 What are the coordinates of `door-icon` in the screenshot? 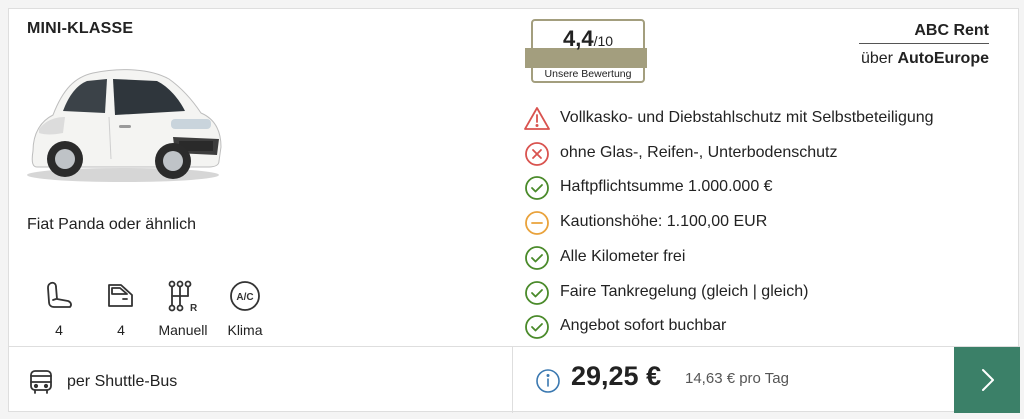 It's located at (120, 295).